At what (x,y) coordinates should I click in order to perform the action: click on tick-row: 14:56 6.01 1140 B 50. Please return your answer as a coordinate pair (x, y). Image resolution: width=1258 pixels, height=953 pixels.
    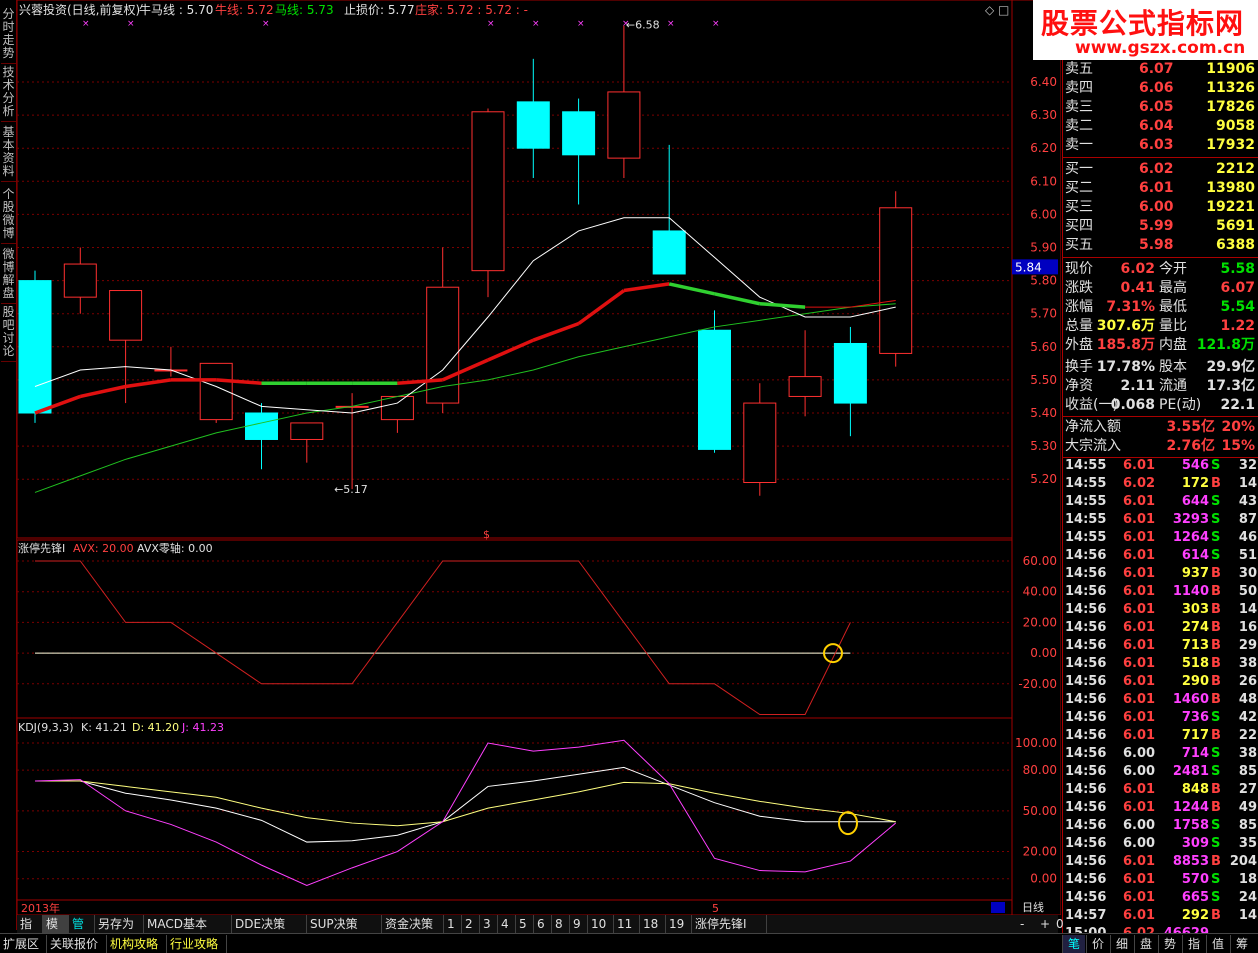
    Looking at the image, I should click on (1160, 592).